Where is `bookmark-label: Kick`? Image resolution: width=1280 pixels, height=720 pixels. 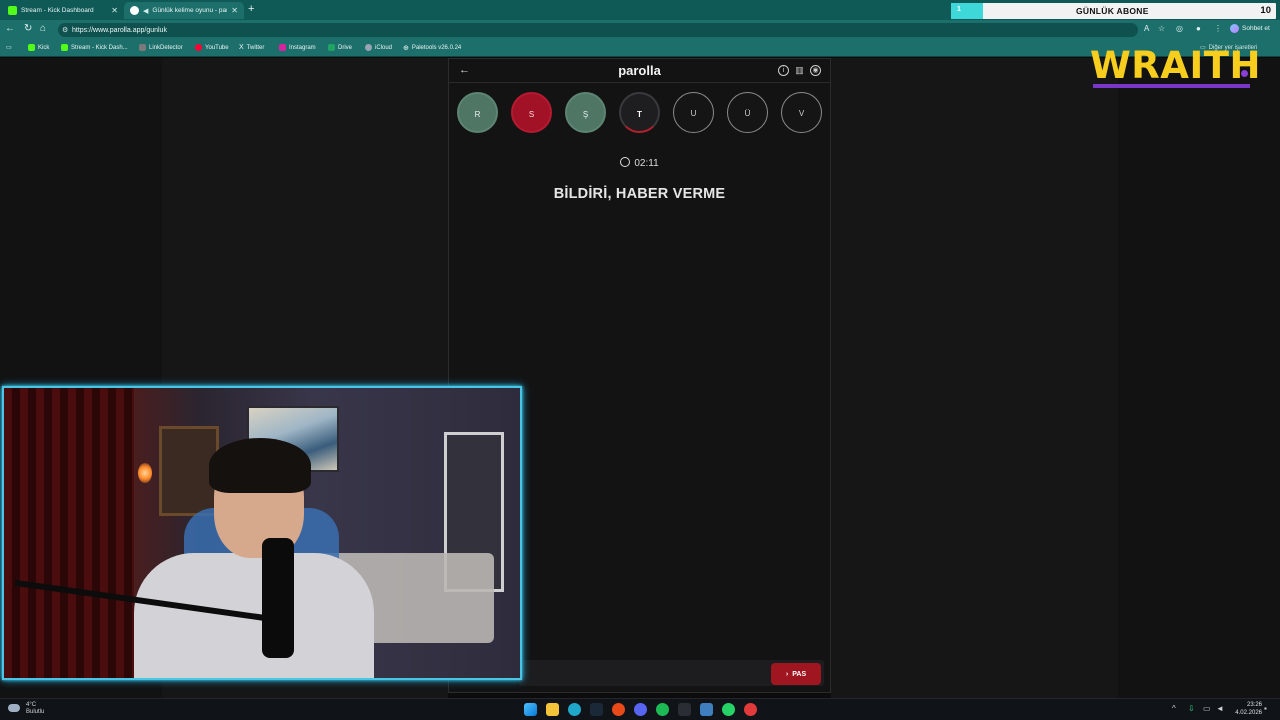 bookmark-label: Kick is located at coordinates (44, 47).